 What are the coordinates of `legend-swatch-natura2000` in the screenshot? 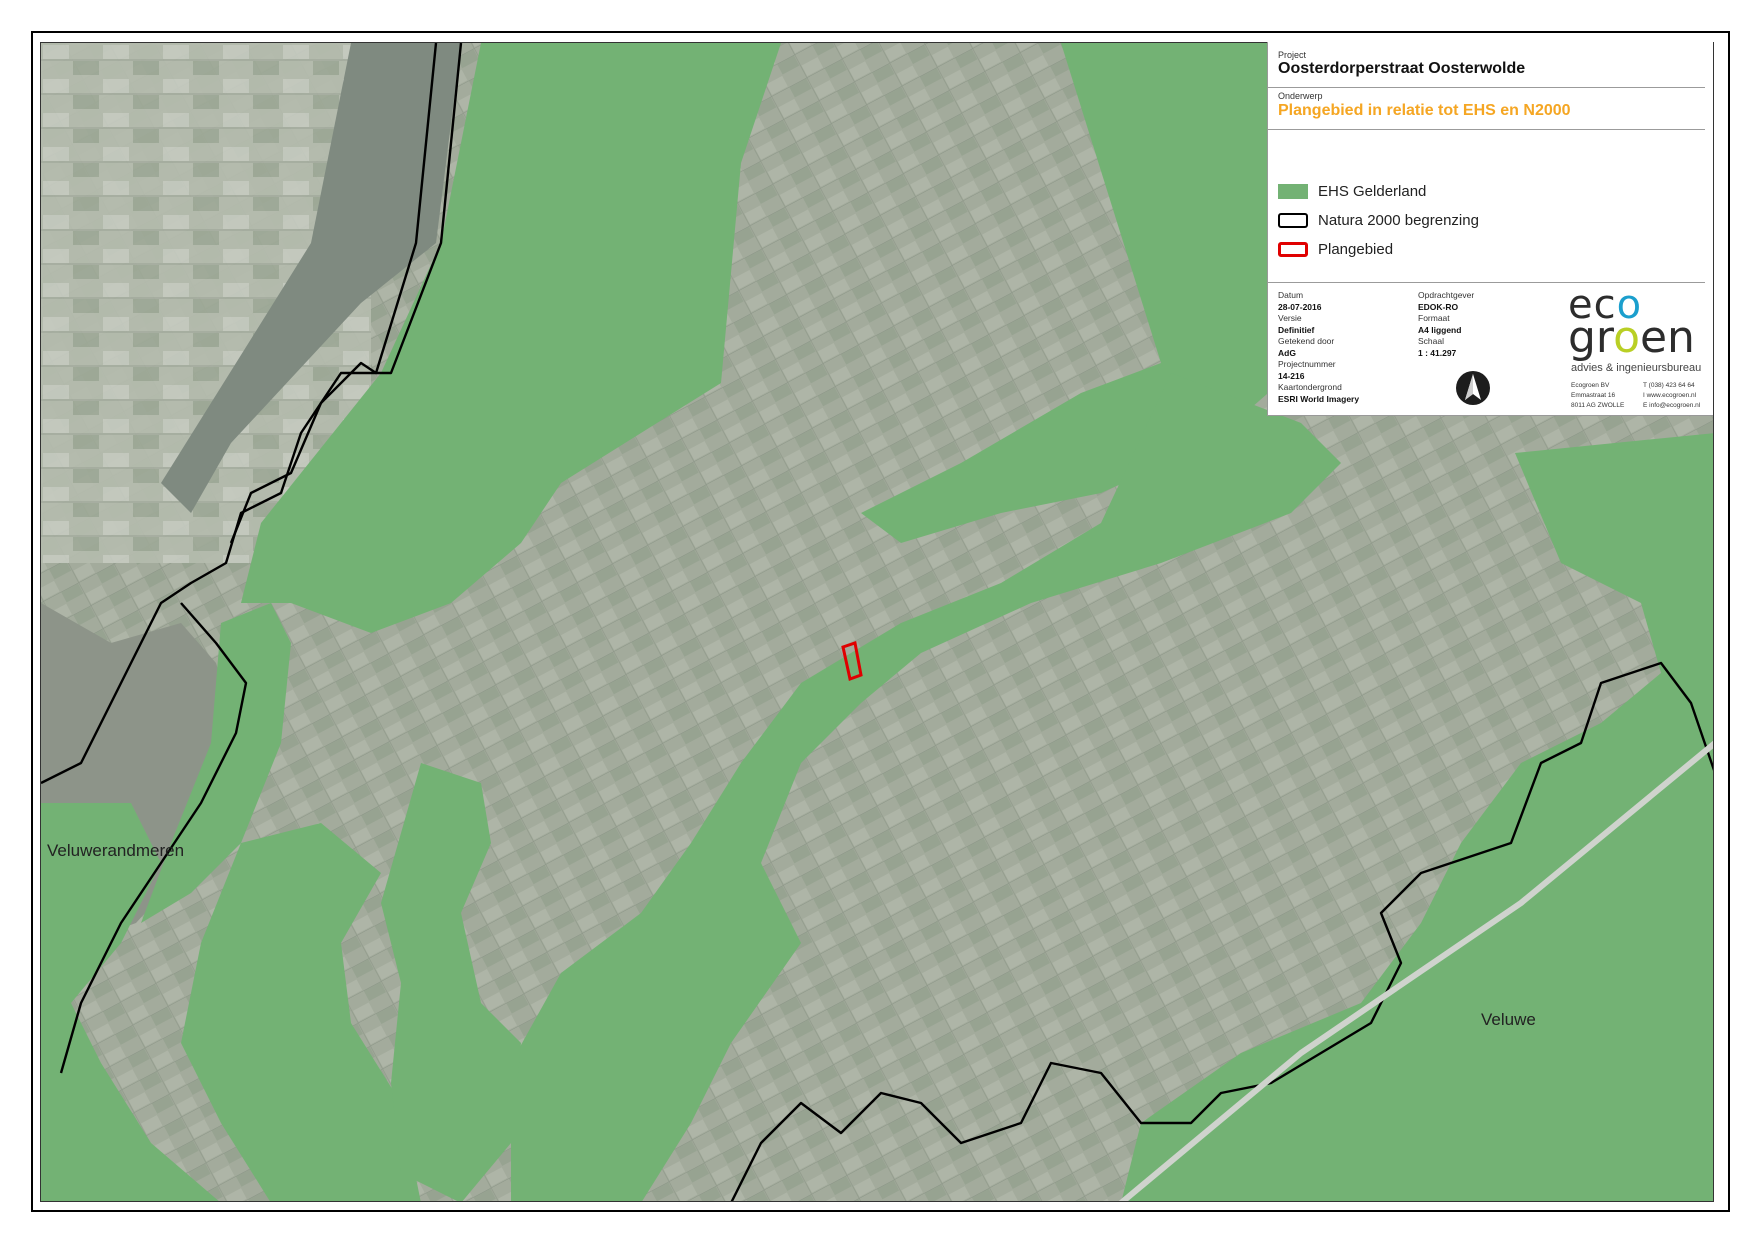 It's located at (1293, 220).